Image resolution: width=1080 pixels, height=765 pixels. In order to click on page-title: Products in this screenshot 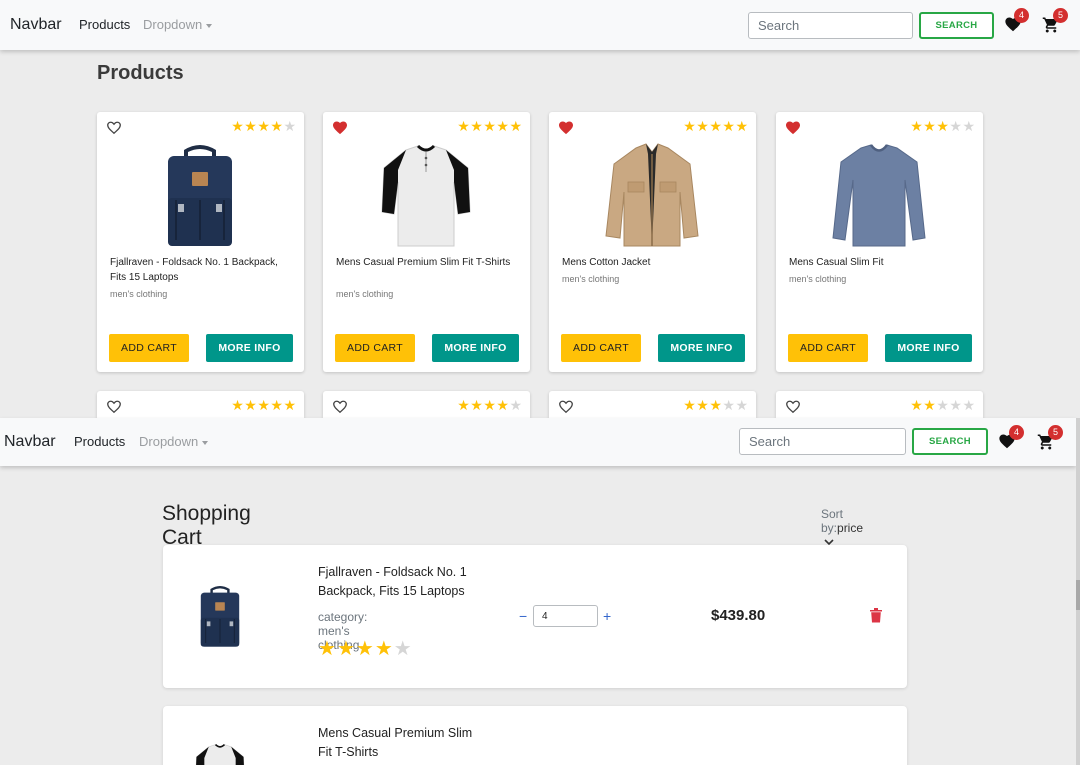, I will do `click(140, 73)`.